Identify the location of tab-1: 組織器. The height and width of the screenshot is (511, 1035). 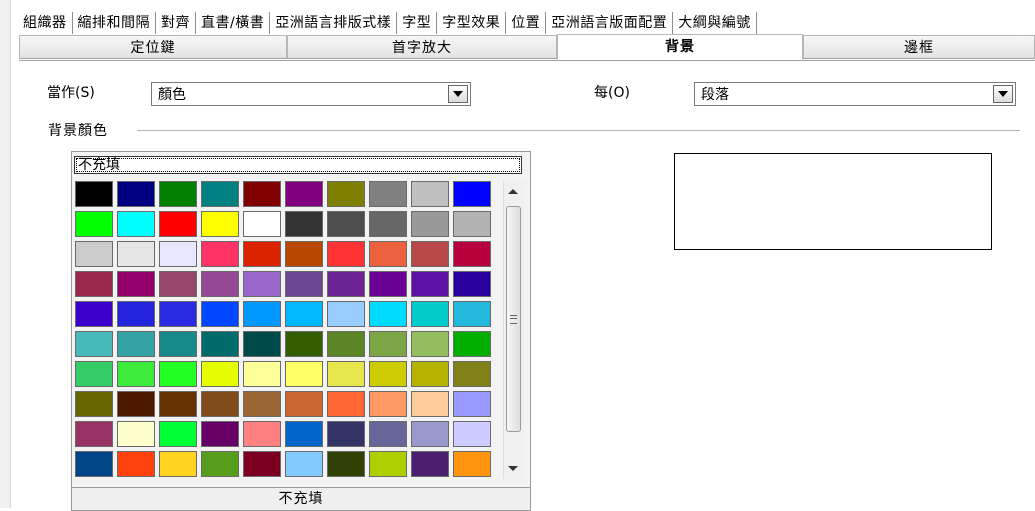
(46, 23).